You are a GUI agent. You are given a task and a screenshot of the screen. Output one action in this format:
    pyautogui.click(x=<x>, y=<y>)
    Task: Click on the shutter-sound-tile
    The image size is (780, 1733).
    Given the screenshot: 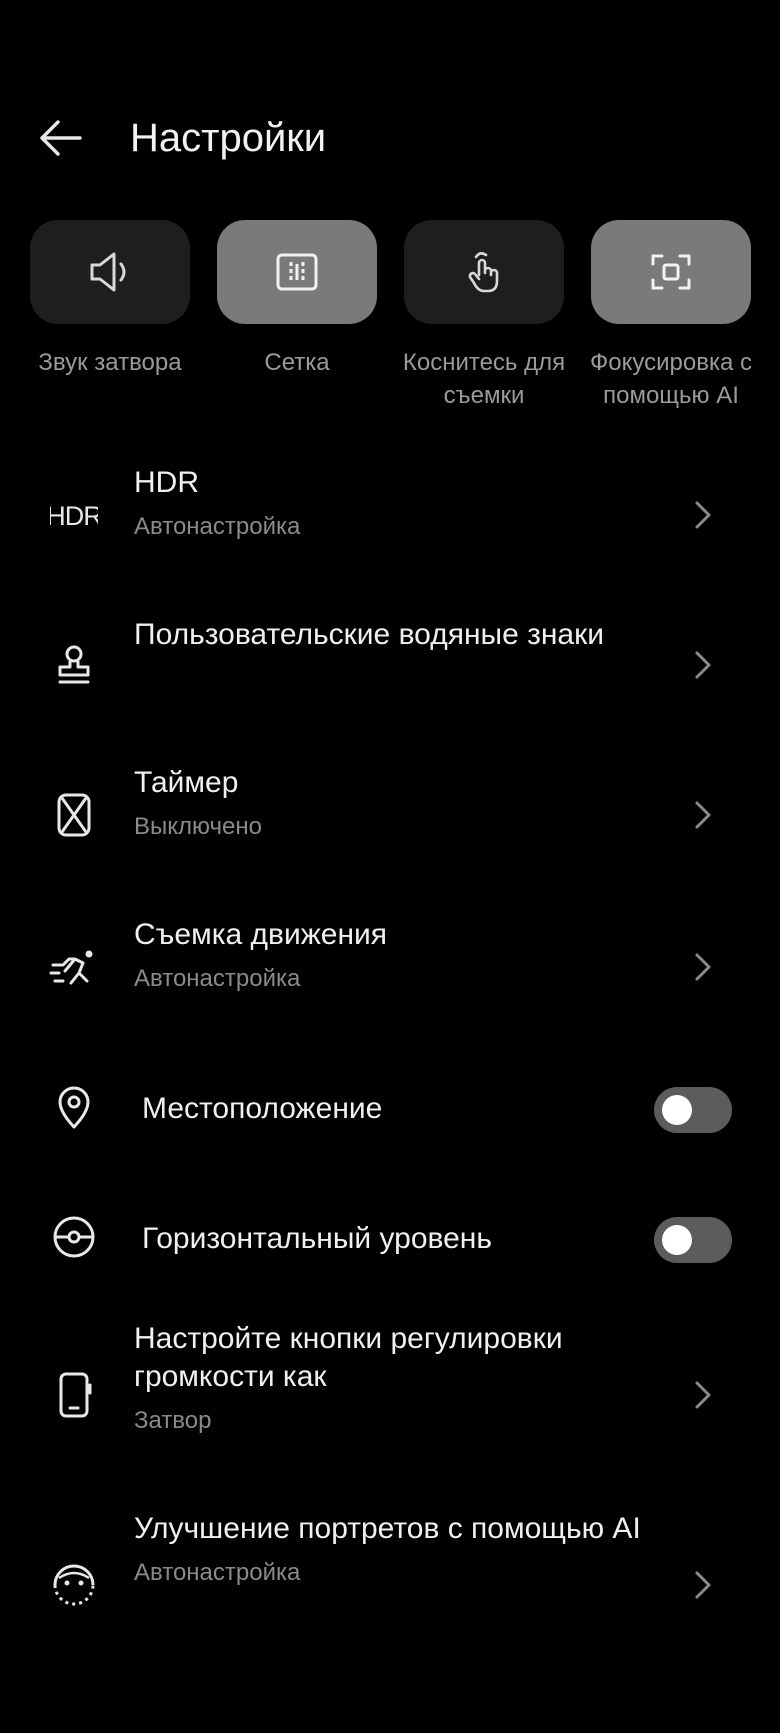 What is the action you would take?
    pyautogui.click(x=110, y=272)
    